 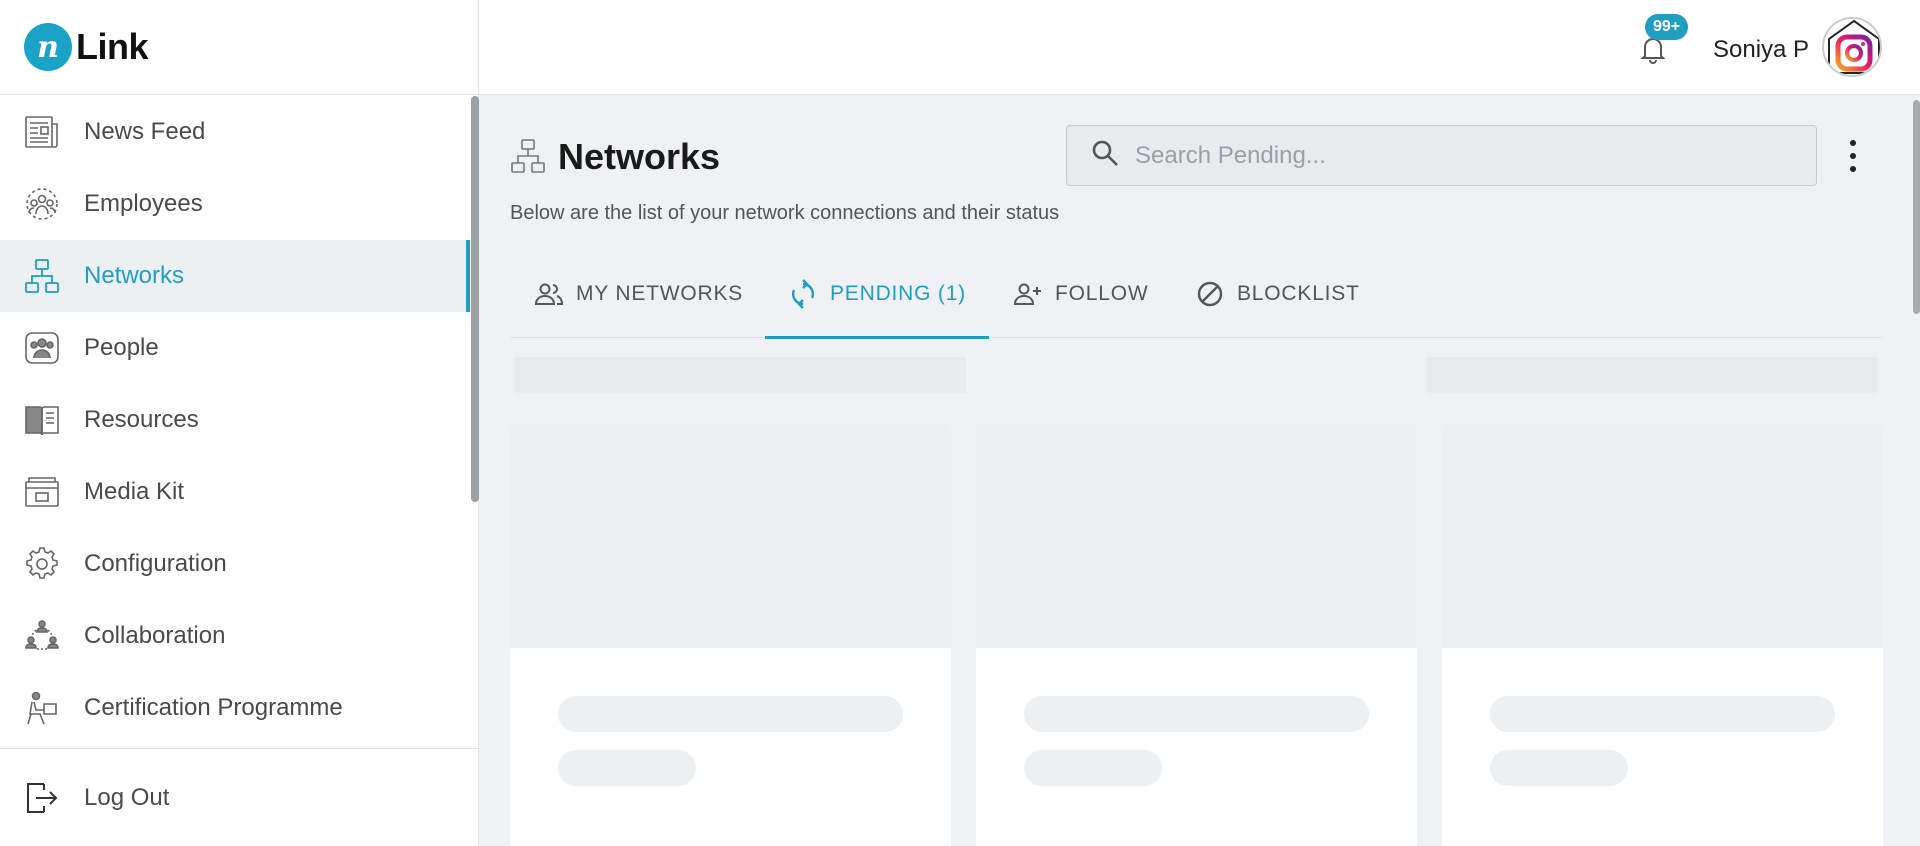 What do you see at coordinates (155, 563) in the screenshot?
I see `sidebar-item-label: Configuration` at bounding box center [155, 563].